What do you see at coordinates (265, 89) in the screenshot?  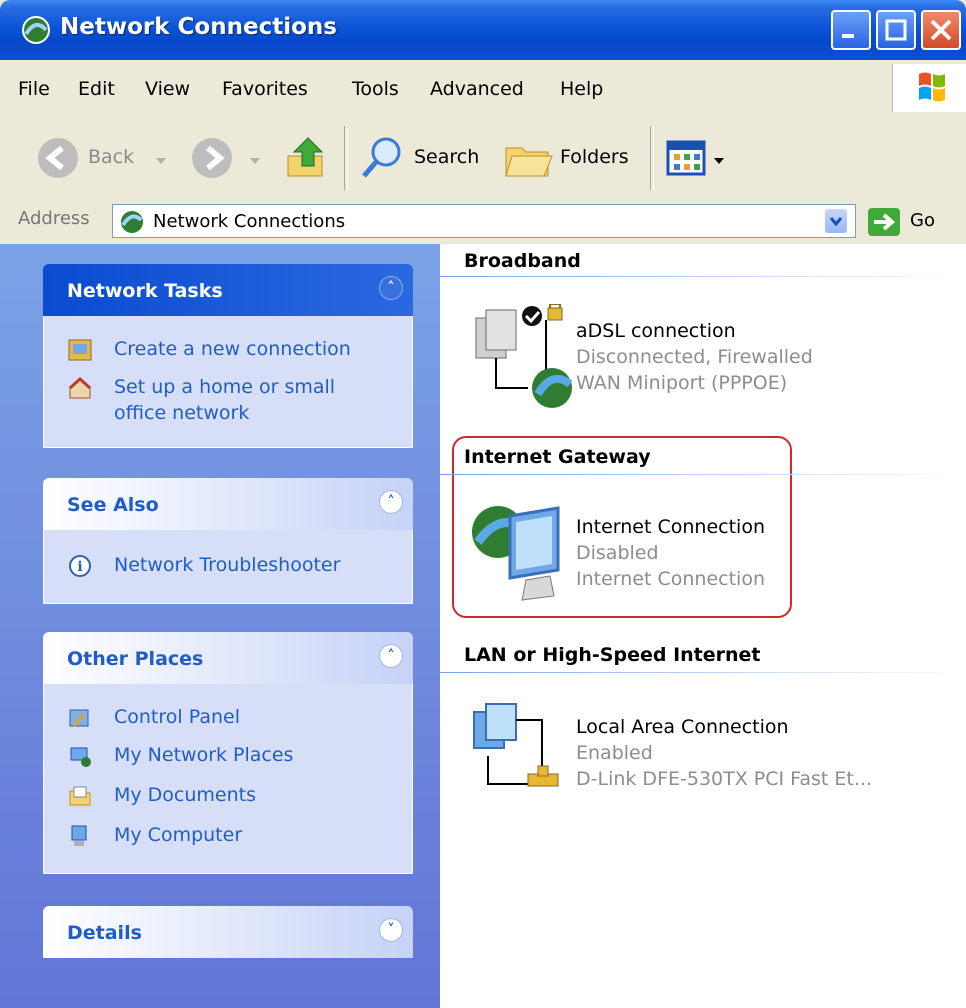 I see `menu-favorites: Favorites` at bounding box center [265, 89].